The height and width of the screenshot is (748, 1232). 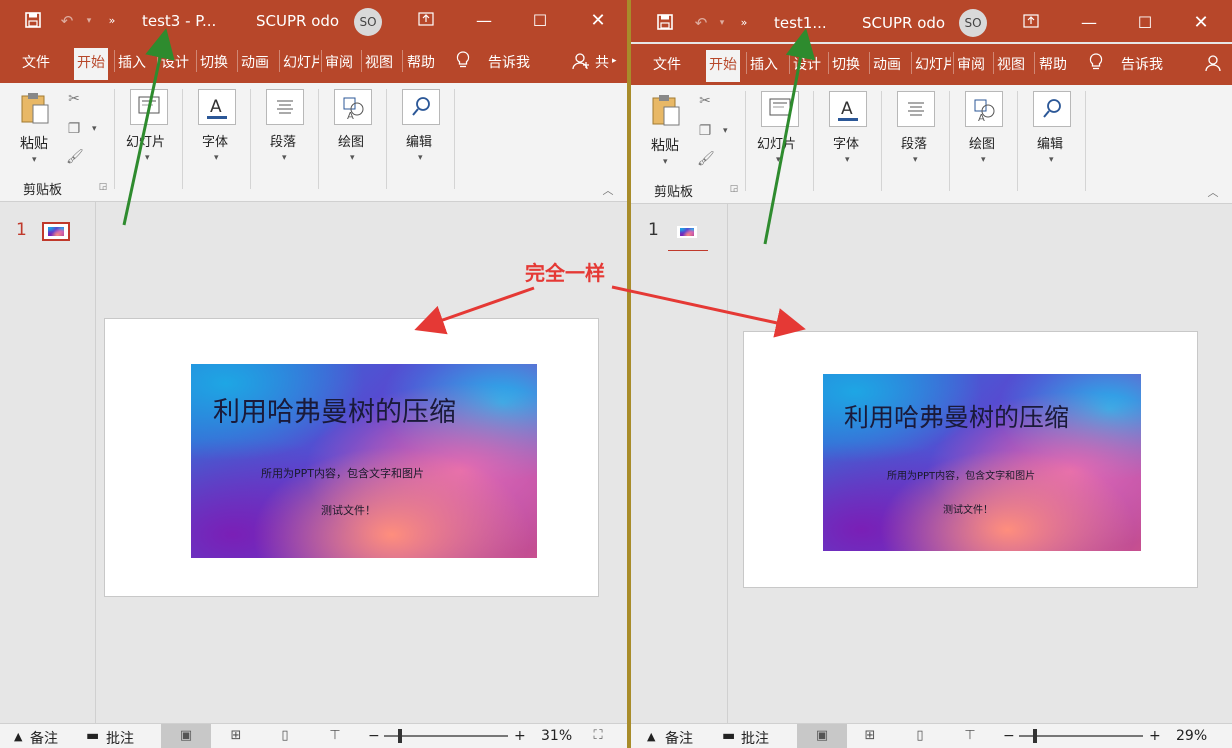 What do you see at coordinates (1009, 736) in the screenshot?
I see `zoom-out-button: −` at bounding box center [1009, 736].